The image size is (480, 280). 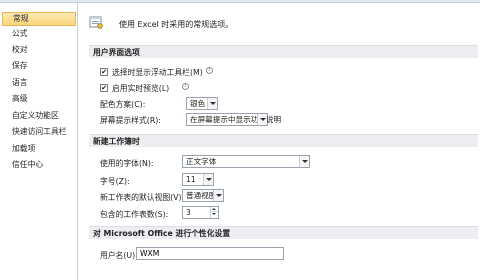 I want to click on default-view-label: 新工作表的默认视图(V):, so click(x=142, y=197).